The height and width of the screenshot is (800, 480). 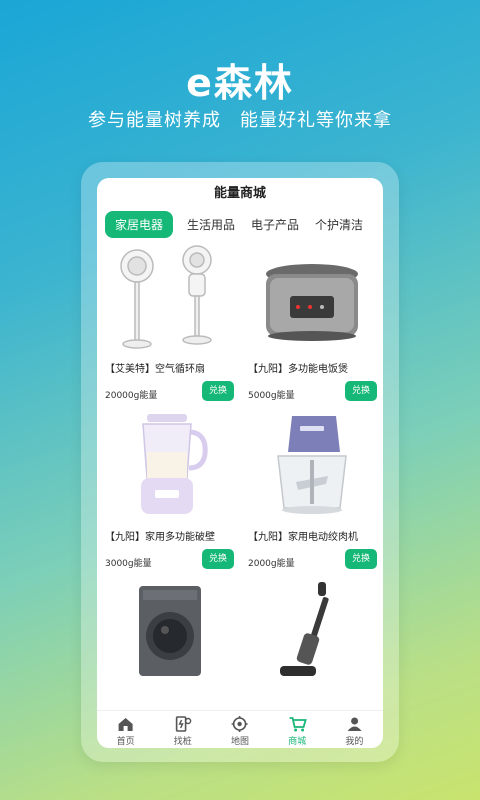 What do you see at coordinates (297, 742) in the screenshot?
I see `nav-mall-label: 商城` at bounding box center [297, 742].